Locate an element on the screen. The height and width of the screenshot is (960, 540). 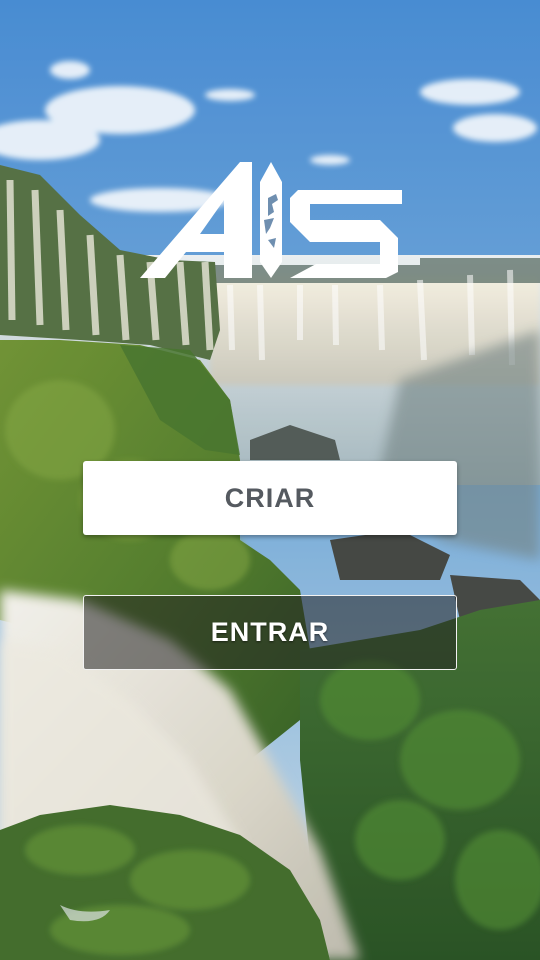
criar-button: CRIAR is located at coordinates (270, 498).